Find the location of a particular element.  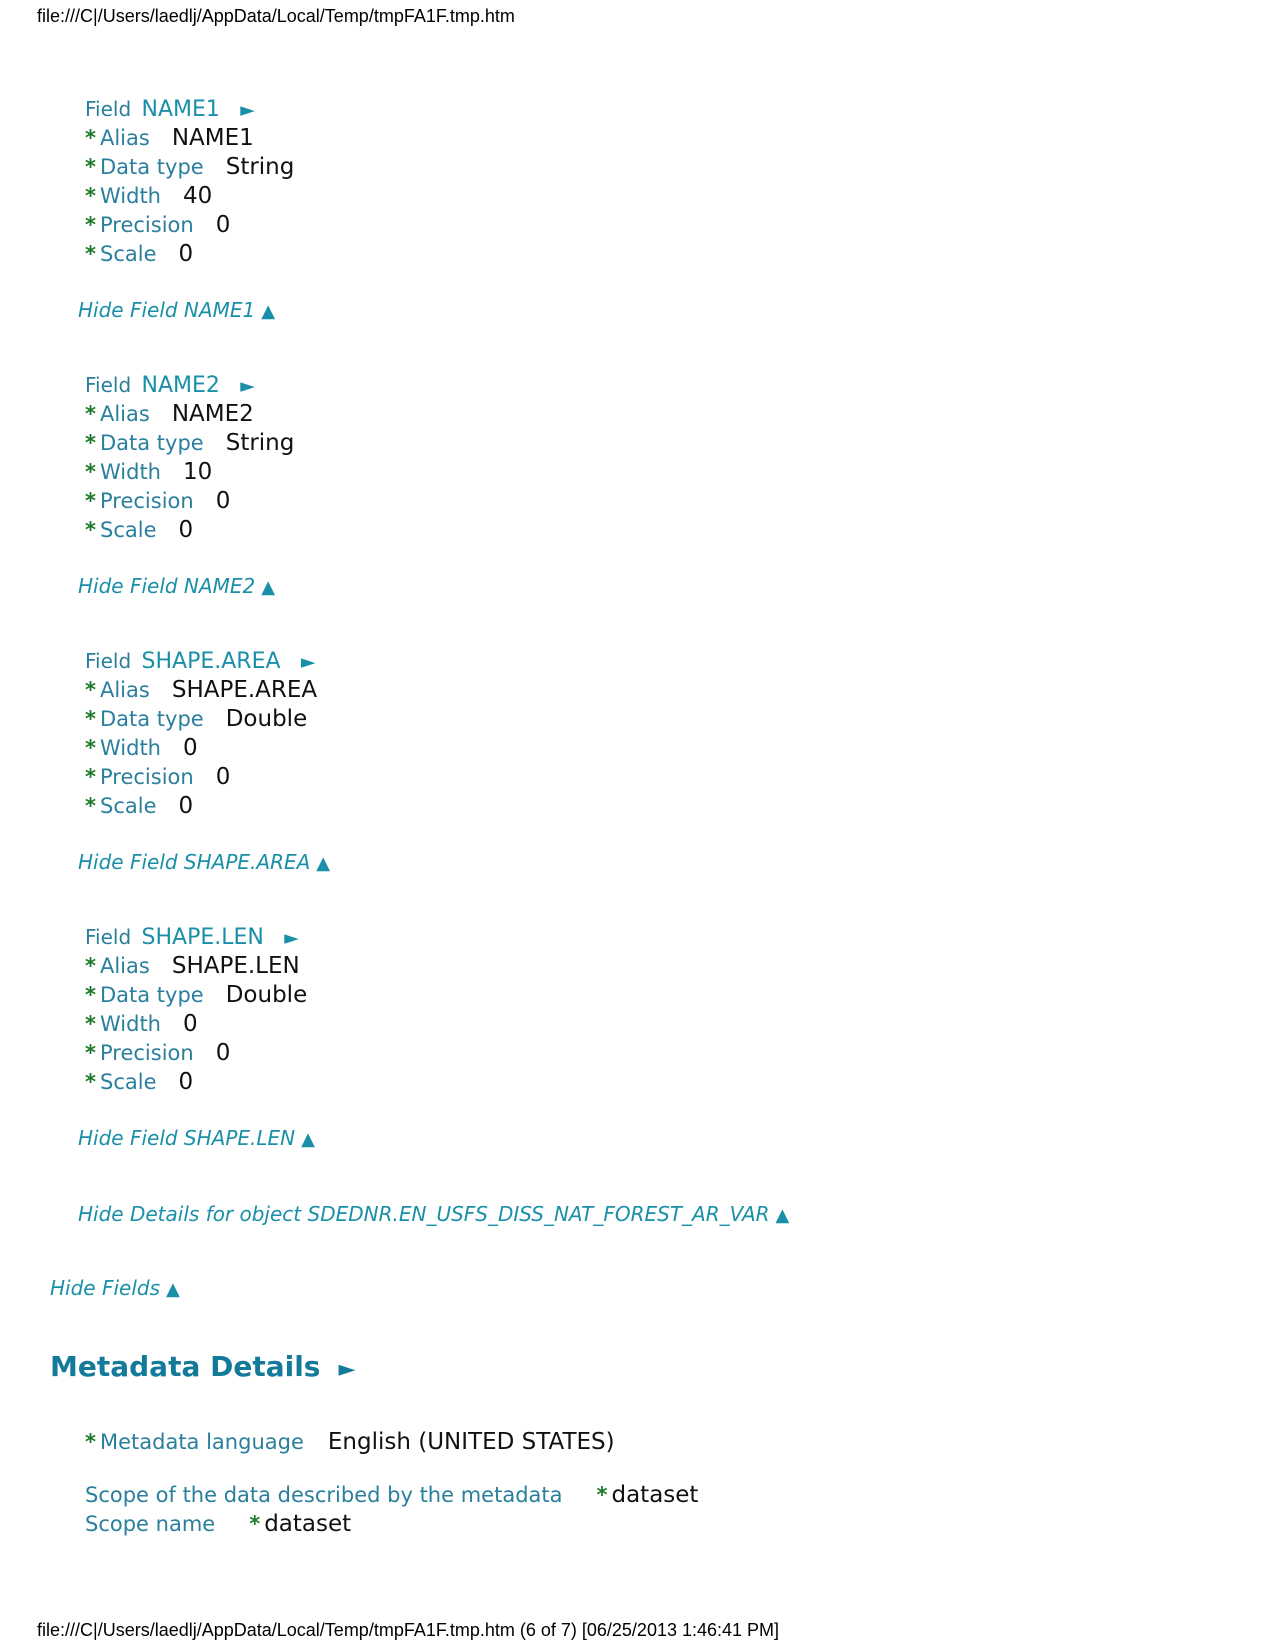

hide-field-name1-link: Hide Field NAME1 ▲ is located at coordinates (176, 310).